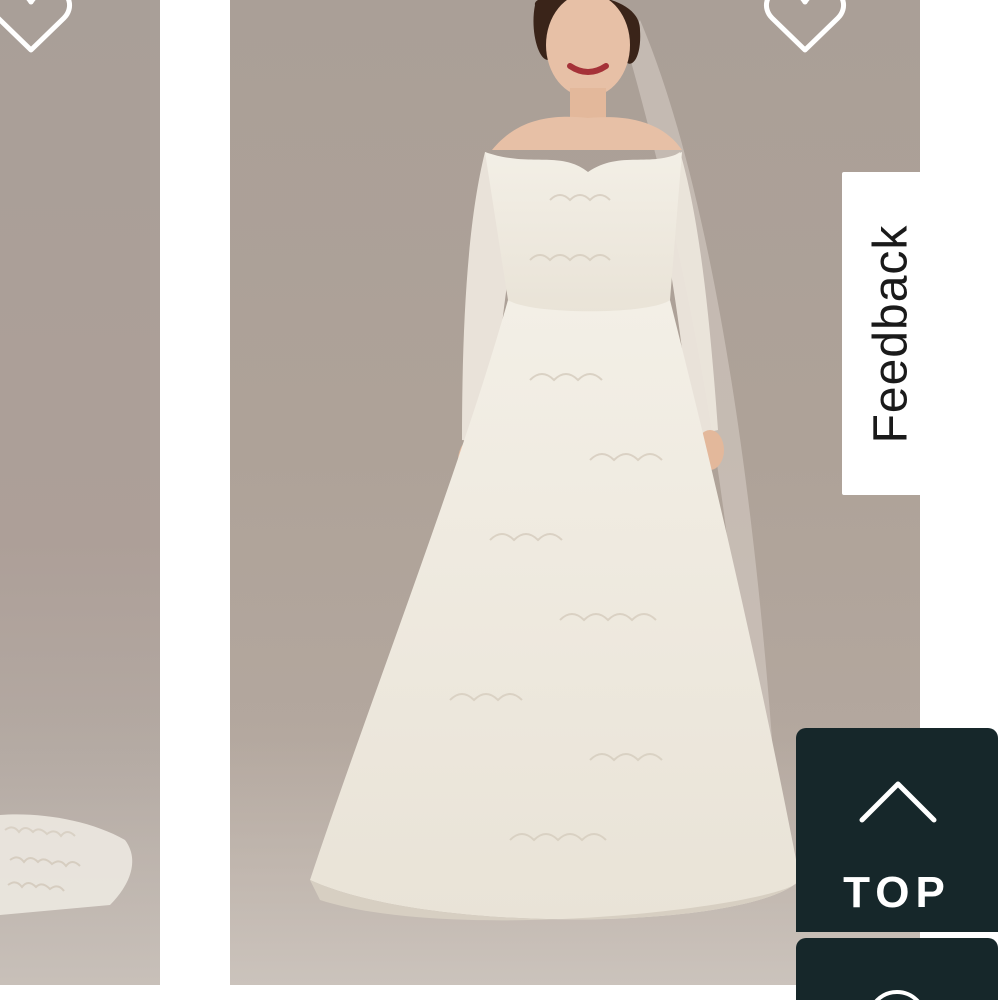 Image resolution: width=1000 pixels, height=1000 pixels. I want to click on feedback-tab: Feedback, so click(891, 333).